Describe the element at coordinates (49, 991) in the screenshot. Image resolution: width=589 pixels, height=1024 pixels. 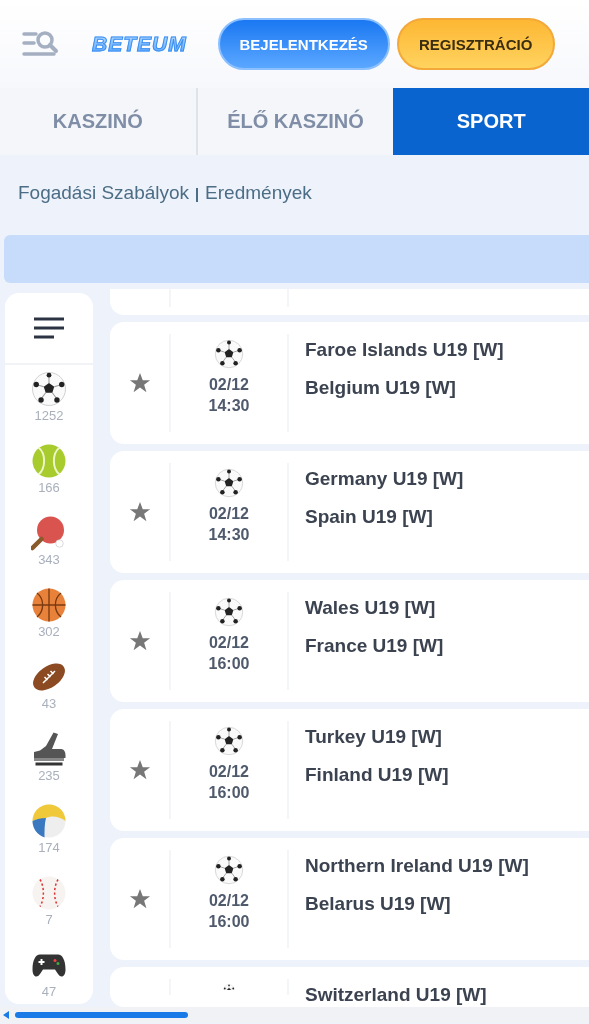
I see `event-count: 47` at that location.